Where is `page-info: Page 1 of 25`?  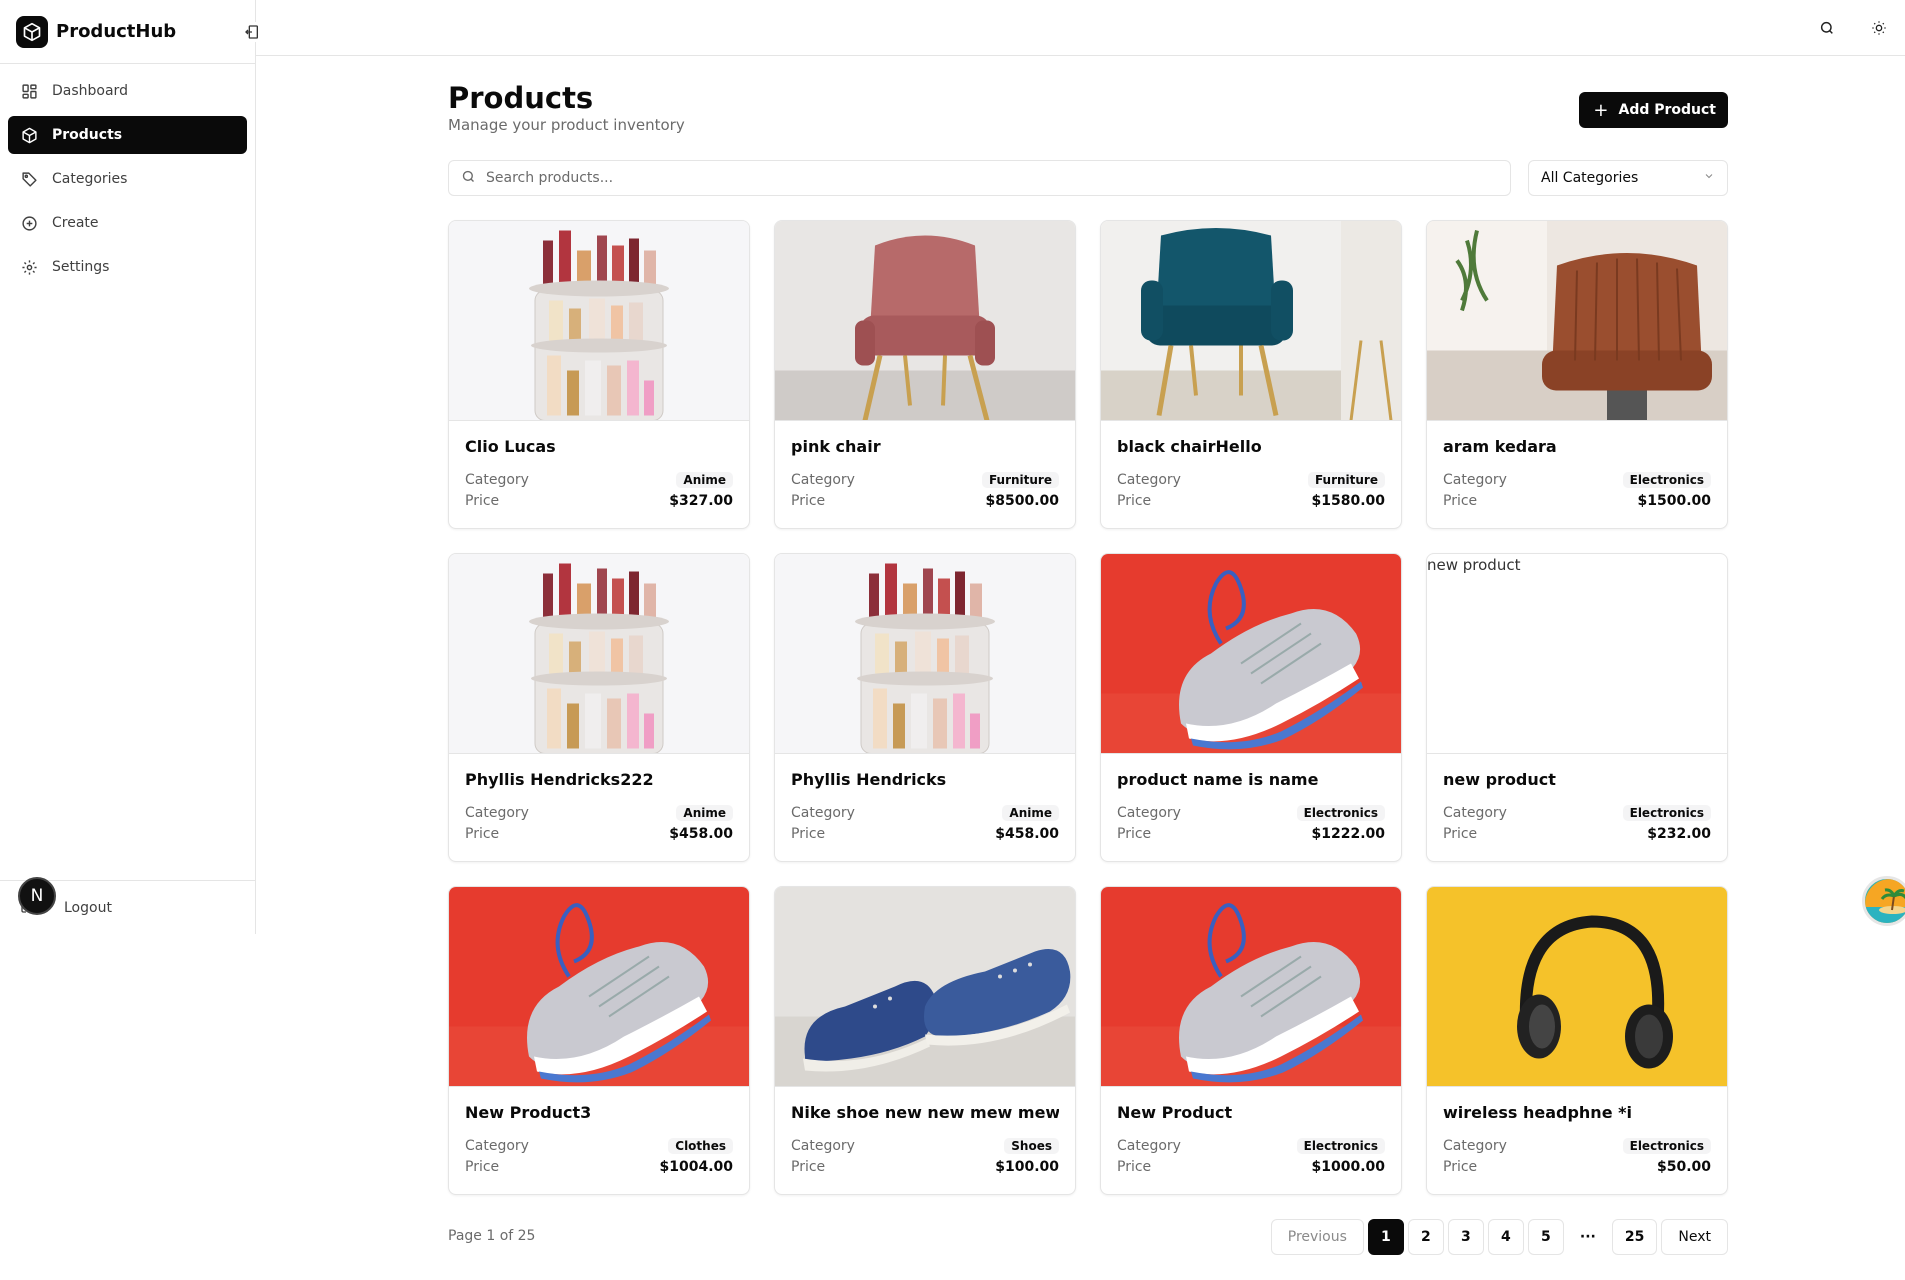 page-info: Page 1 of 25 is located at coordinates (492, 1236).